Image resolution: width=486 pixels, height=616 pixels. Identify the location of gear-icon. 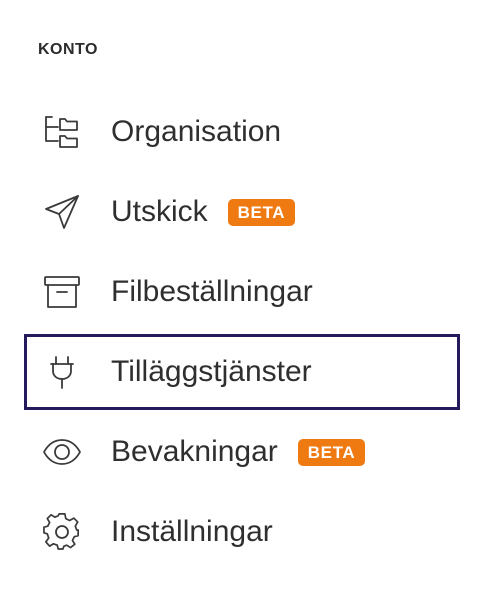
(62, 532).